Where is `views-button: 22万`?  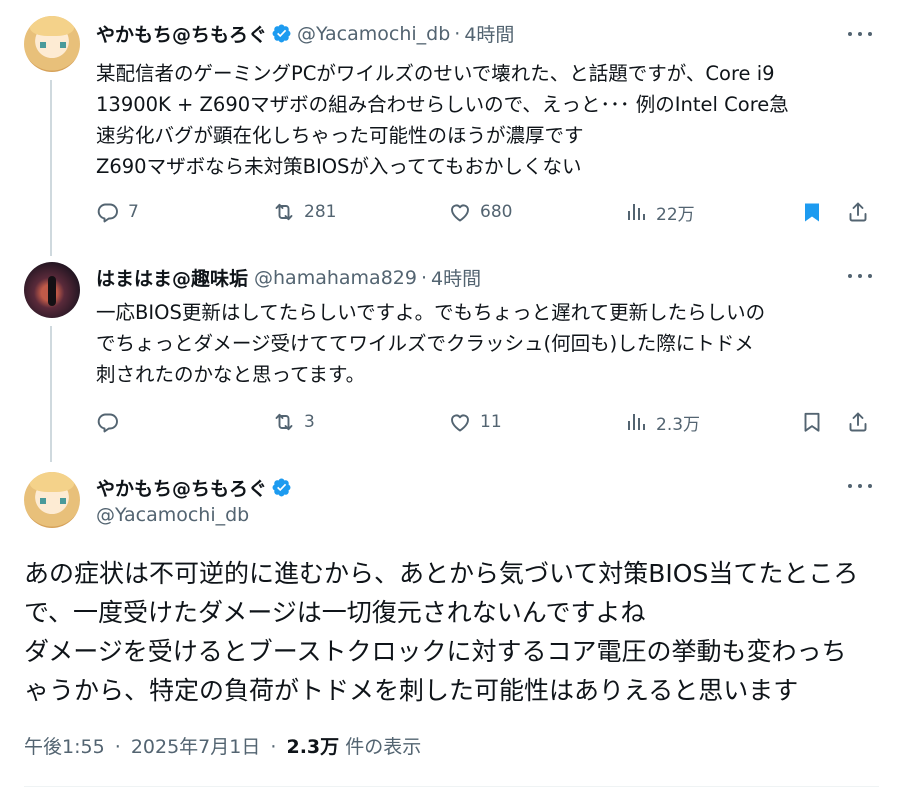
views-button: 22万 is located at coordinates (659, 212).